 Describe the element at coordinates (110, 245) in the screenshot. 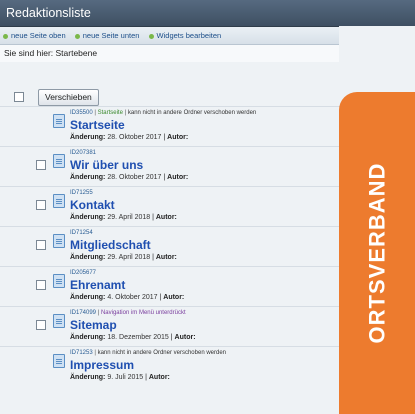

I see `page-title-link: Mitgliedschaft` at that location.